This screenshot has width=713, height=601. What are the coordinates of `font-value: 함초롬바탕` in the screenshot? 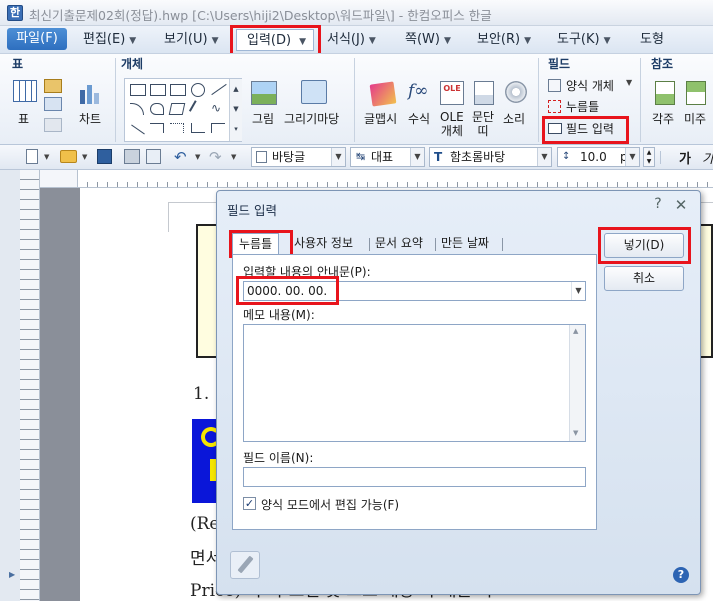 It's located at (478, 157).